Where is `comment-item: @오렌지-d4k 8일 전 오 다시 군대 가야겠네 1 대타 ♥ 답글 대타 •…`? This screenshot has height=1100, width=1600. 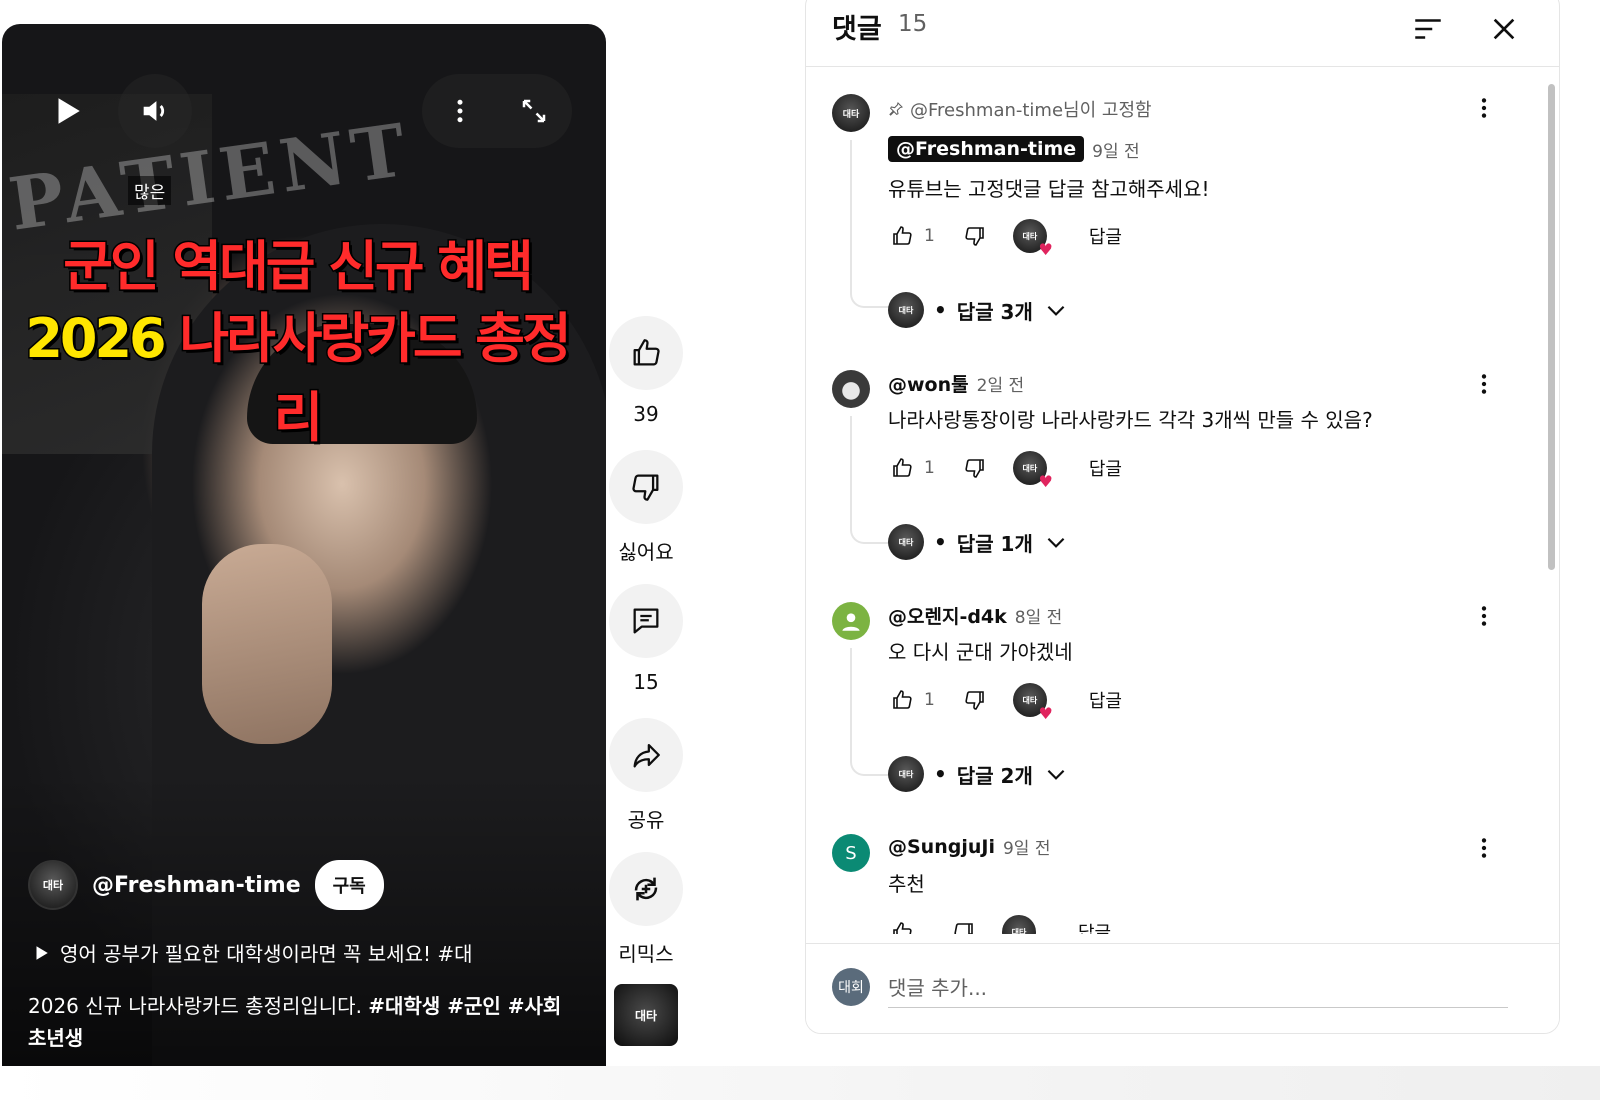 comment-item: @오렌지-d4k 8일 전 오 다시 군대 가야겠네 1 대타 ♥ 답글 대타 •… is located at coordinates (1176, 702).